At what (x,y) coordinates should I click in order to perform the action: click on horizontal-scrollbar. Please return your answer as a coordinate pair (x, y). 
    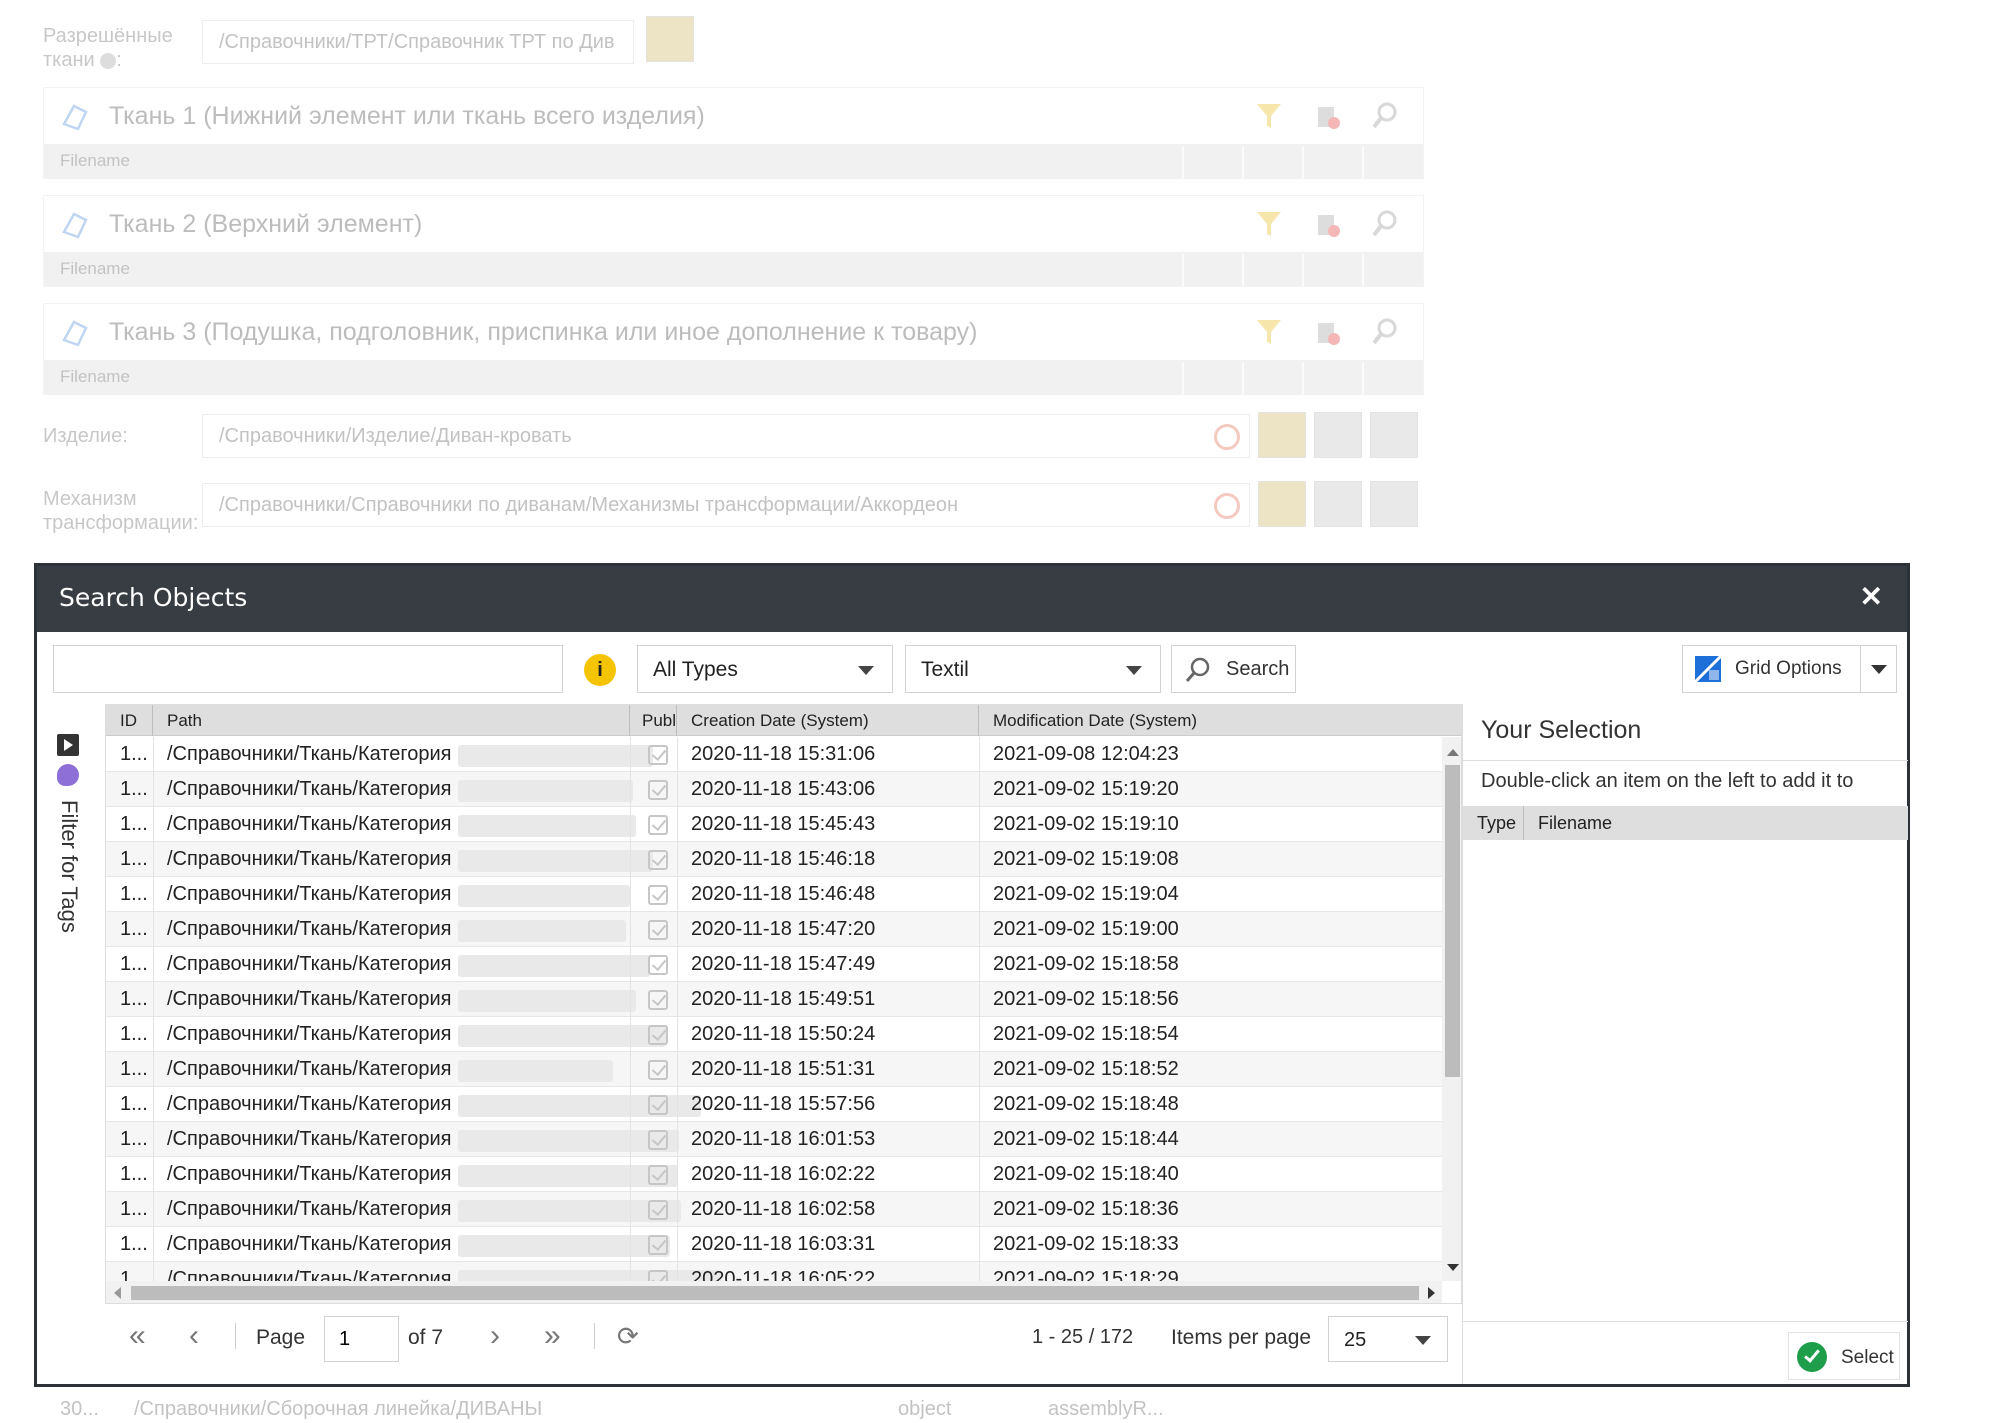
    Looking at the image, I should click on (774, 1292).